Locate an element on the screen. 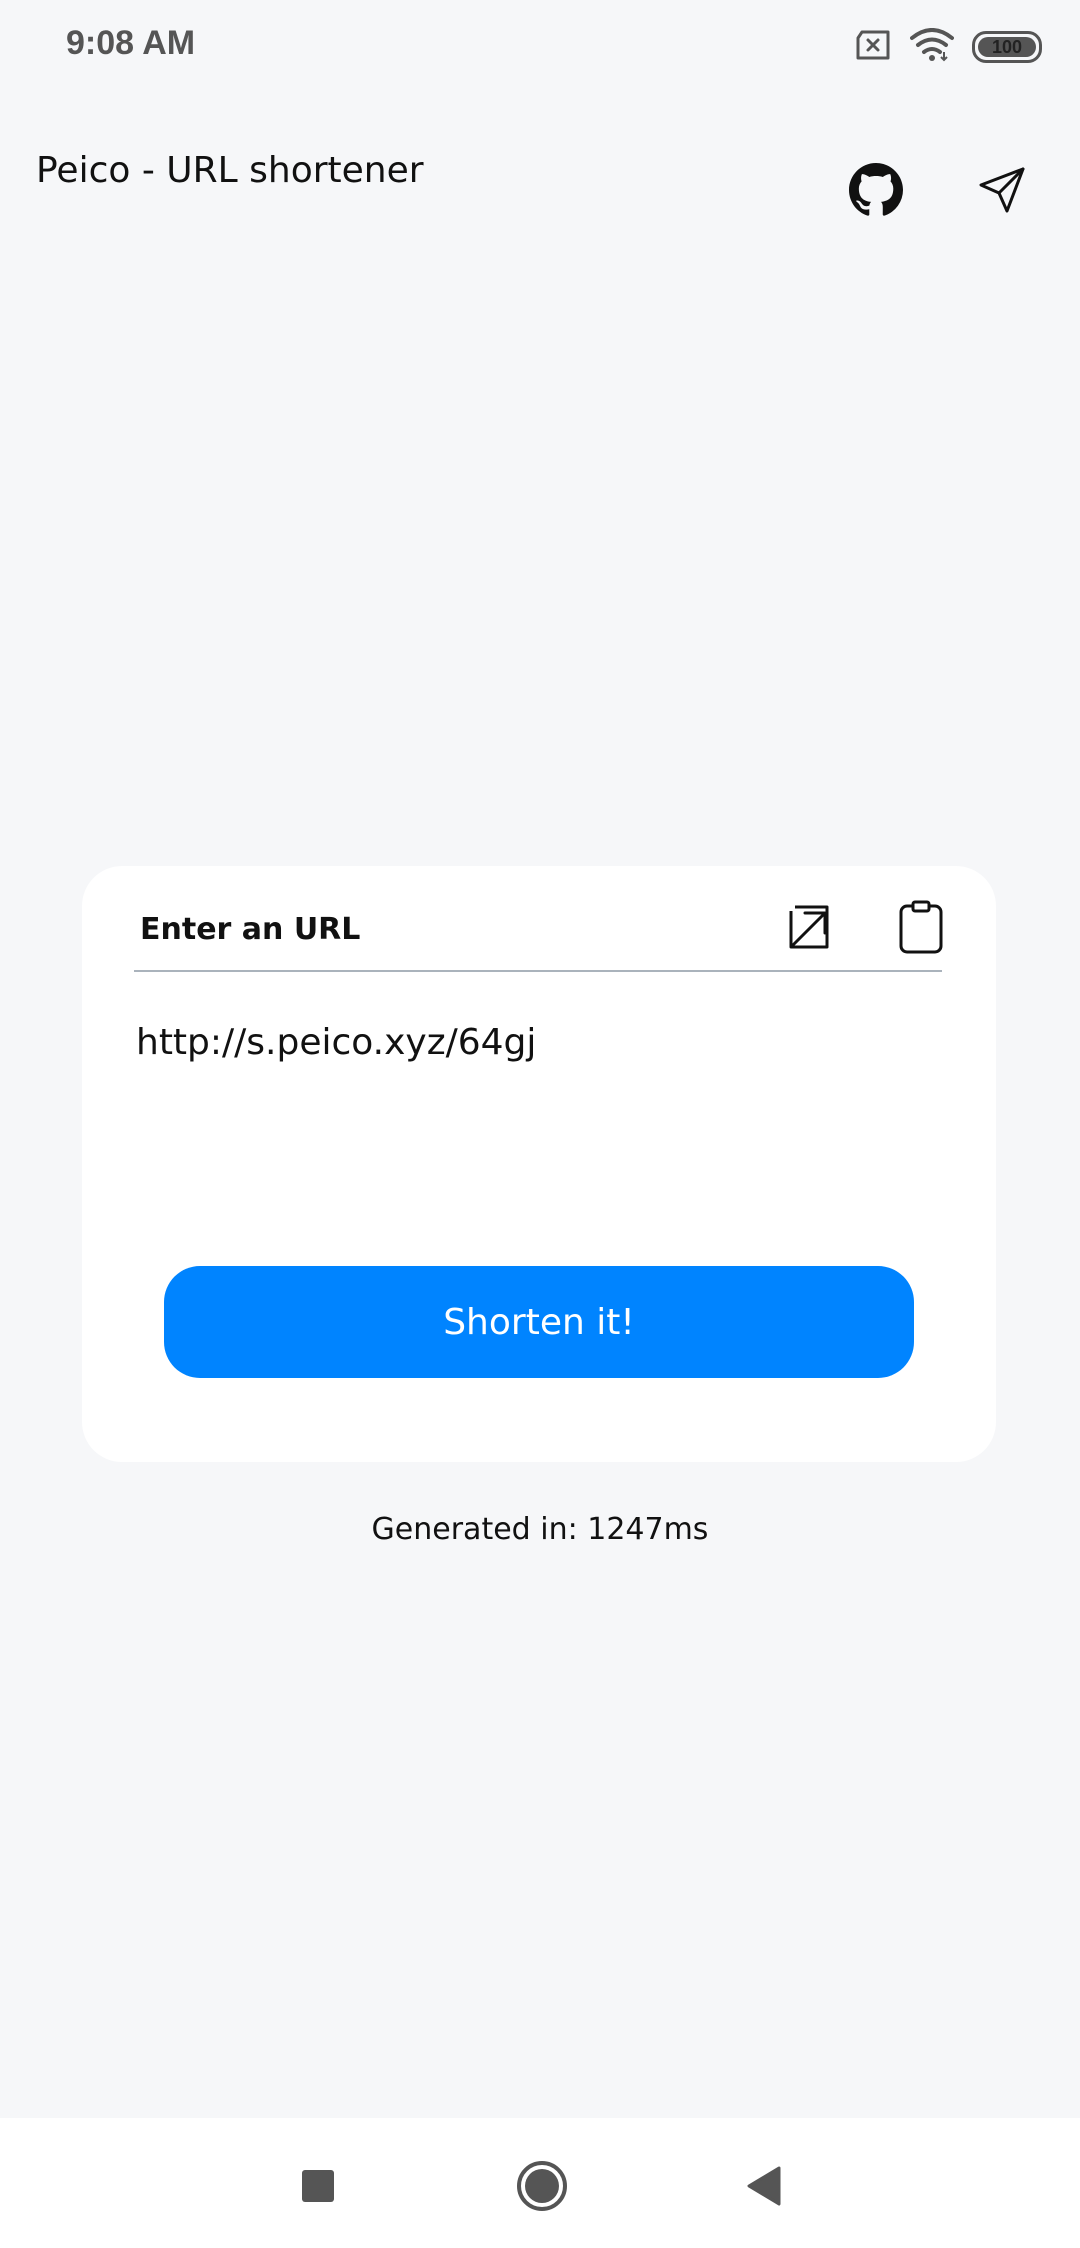  navigation-bar is located at coordinates (540, 2183).